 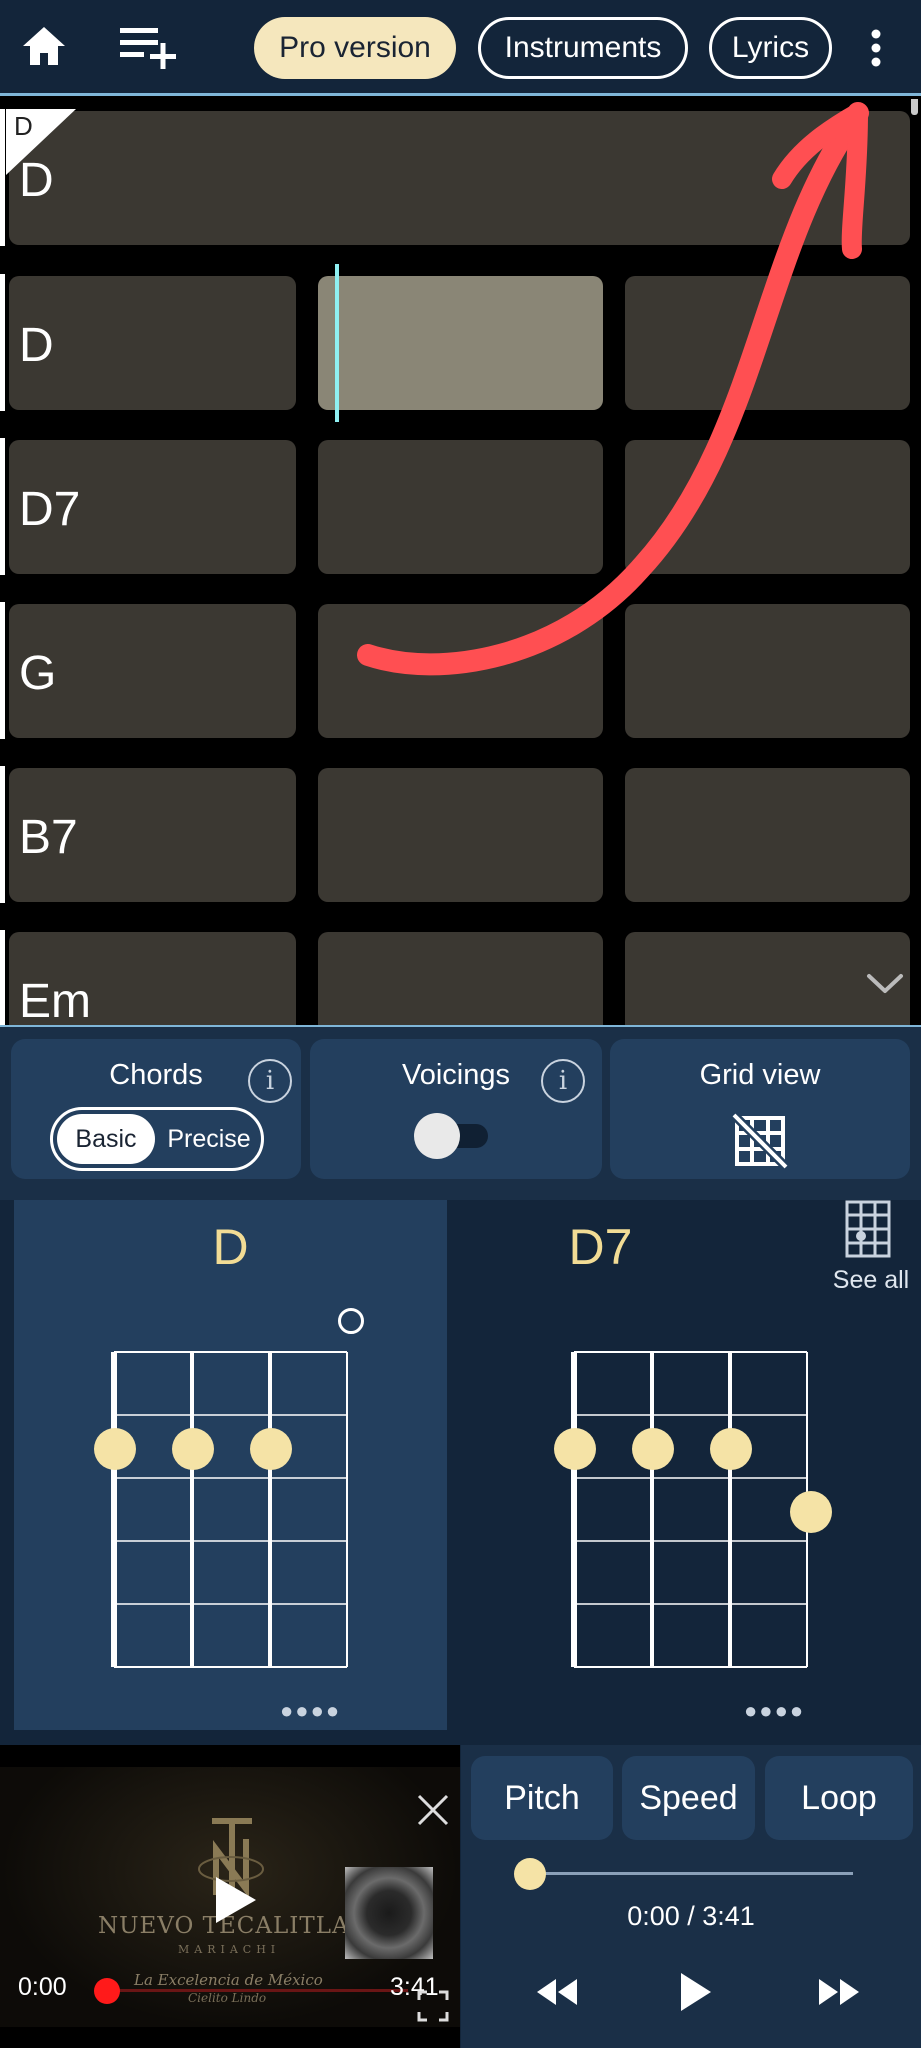 I want to click on video-progress-thumb, so click(x=107, y=1991).